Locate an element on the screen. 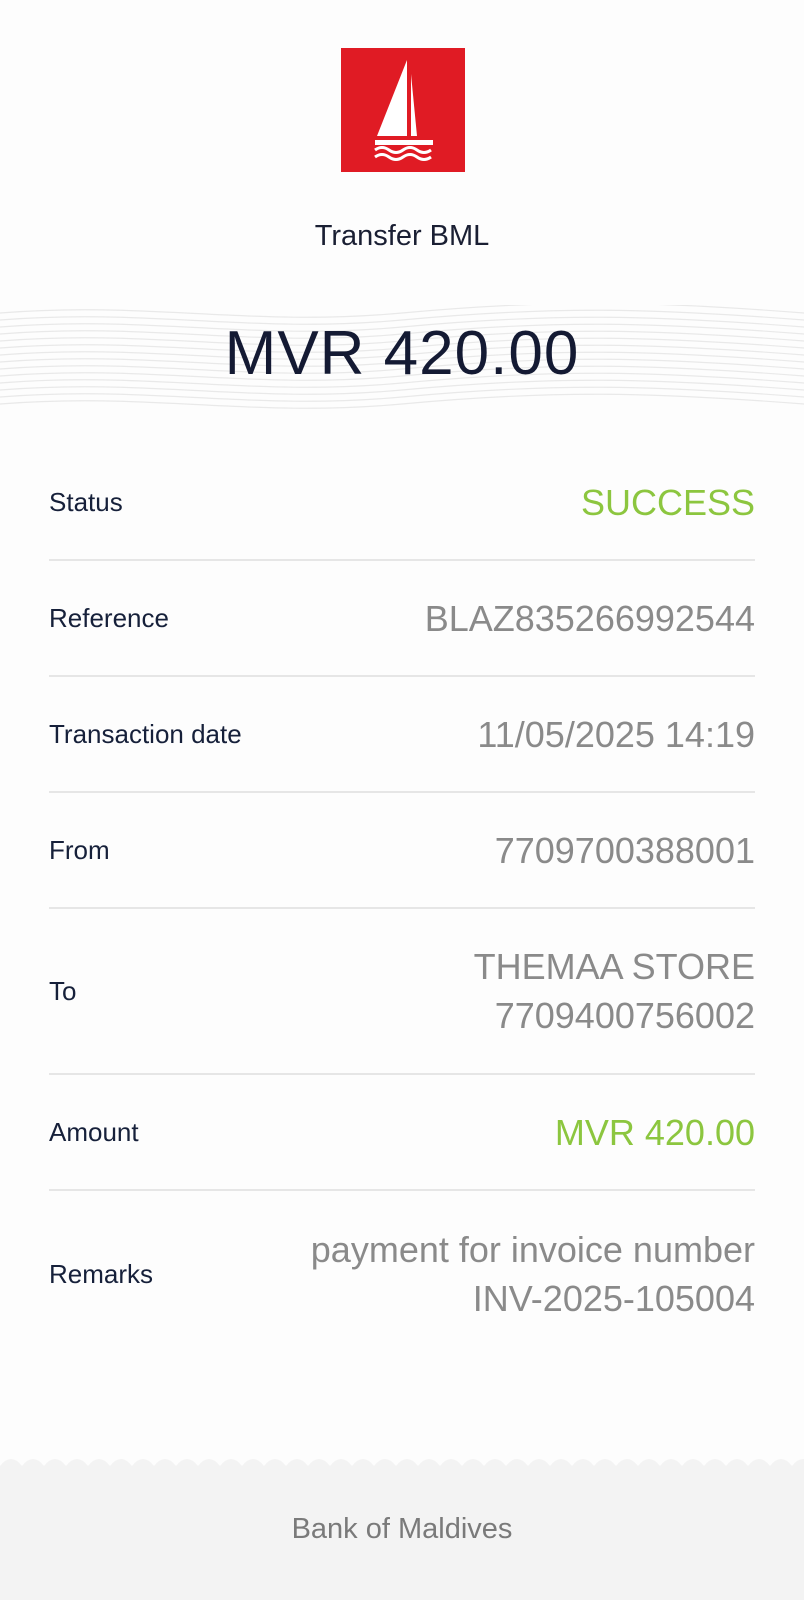 The image size is (804, 1600). to-value: THEMAA STORE 7709400756002 is located at coordinates (614, 991).